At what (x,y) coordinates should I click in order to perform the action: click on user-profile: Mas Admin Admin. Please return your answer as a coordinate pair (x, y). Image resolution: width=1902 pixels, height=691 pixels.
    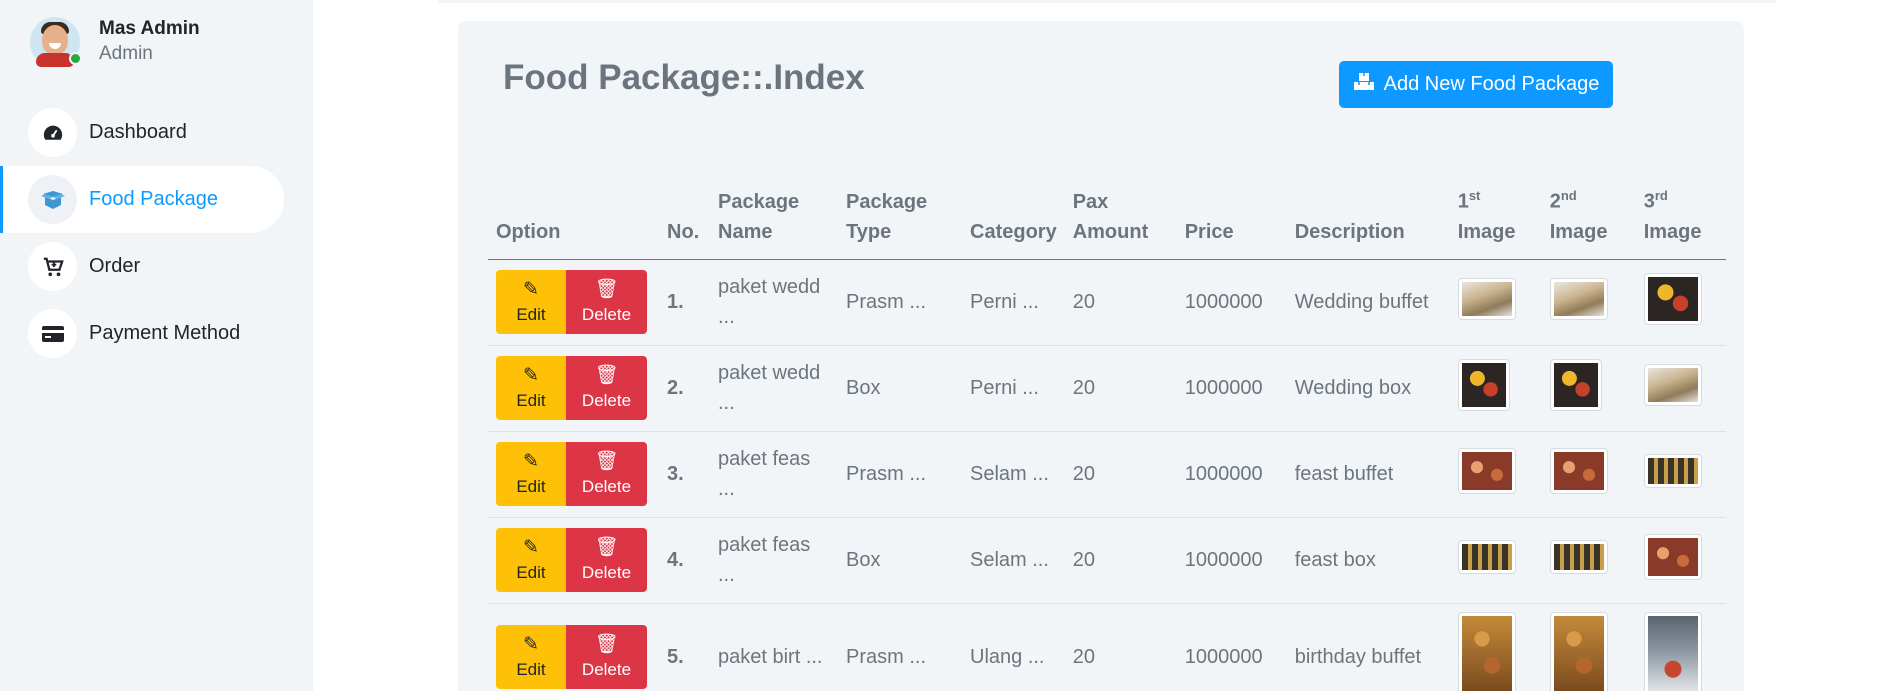
    Looking at the image, I should click on (115, 42).